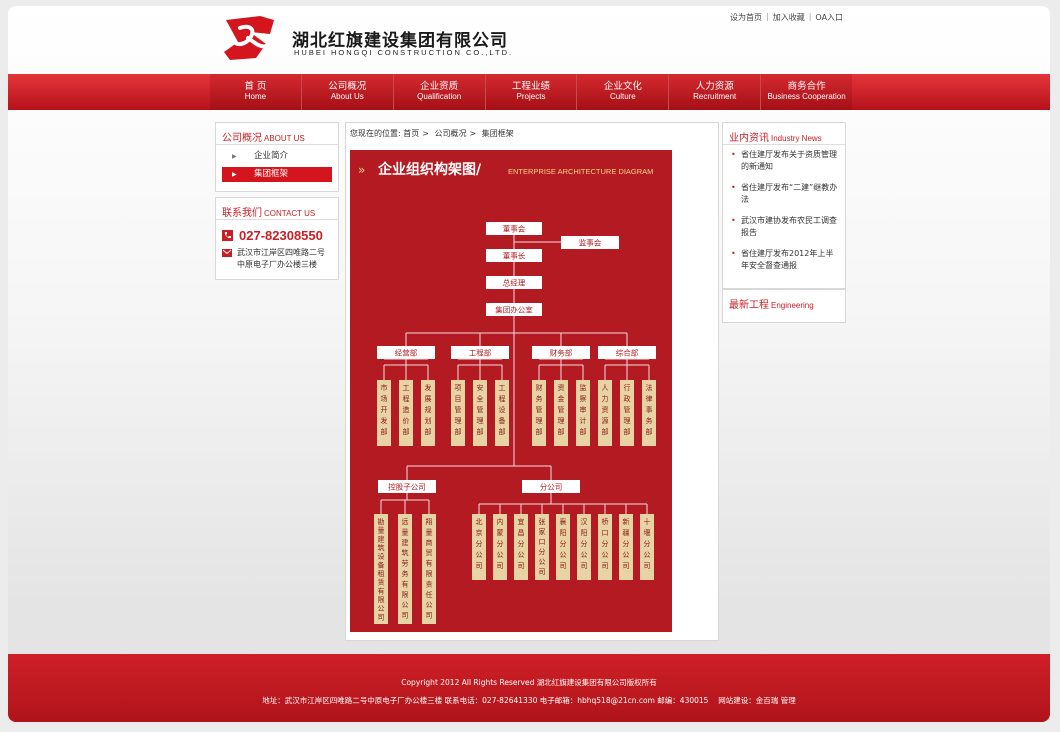  Describe the element at coordinates (539, 387) in the screenshot. I see `org-unit-char: 财` at that location.